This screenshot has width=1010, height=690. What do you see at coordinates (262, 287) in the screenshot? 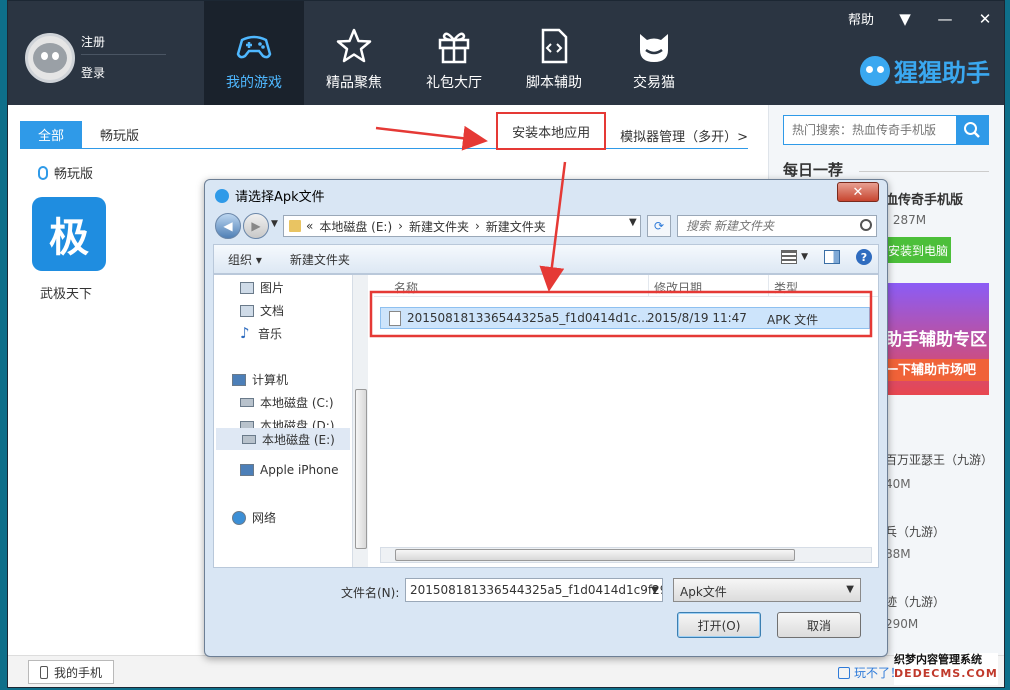
I see `tree-item-pictures: 图片` at bounding box center [262, 287].